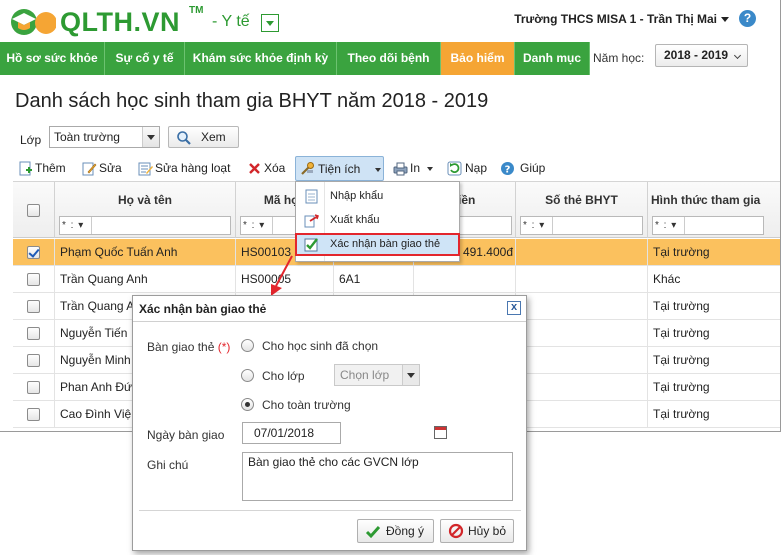  I want to click on ok-button: Đồng ý, so click(395, 531).